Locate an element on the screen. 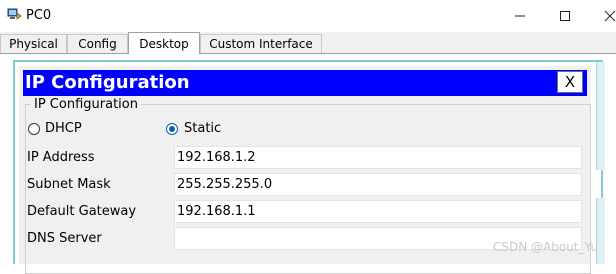 The height and width of the screenshot is (274, 616). static-radio-label: Static is located at coordinates (202, 129).